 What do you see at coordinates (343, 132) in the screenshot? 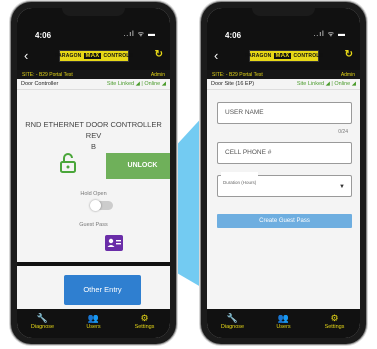
I see `user-name-counter: 0/24` at bounding box center [343, 132].